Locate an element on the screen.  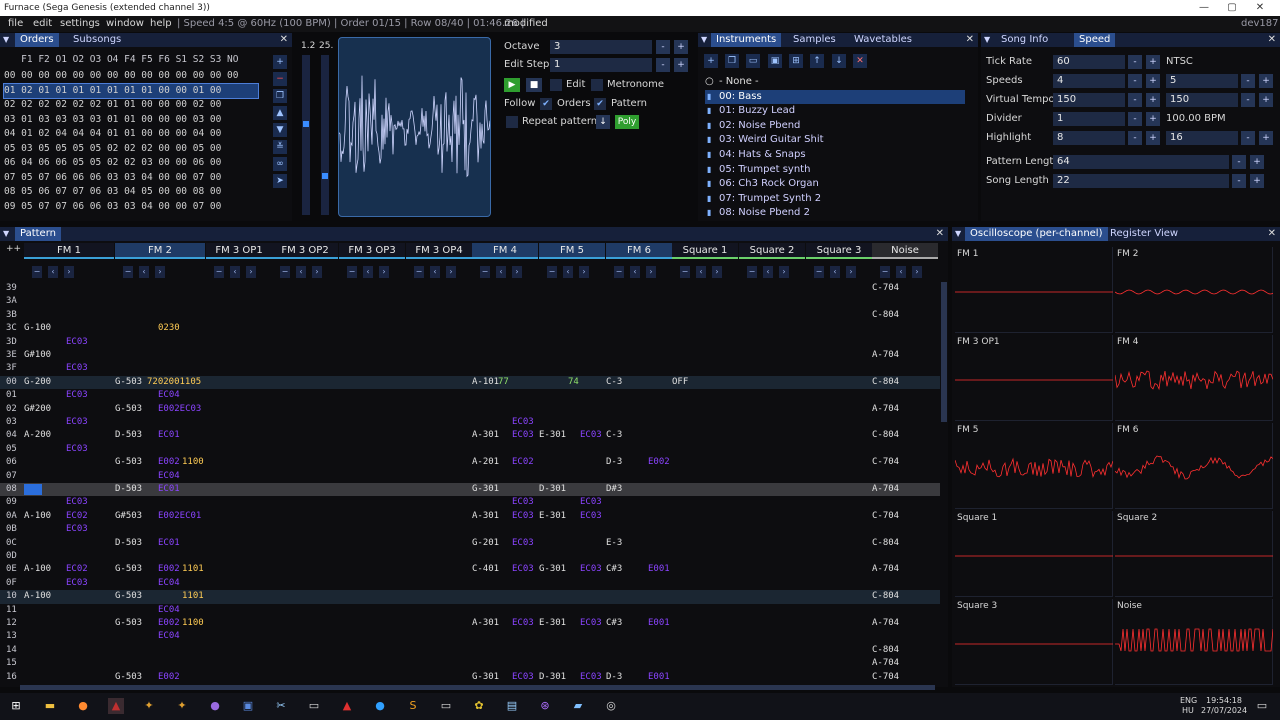
channel-header: FM 3 OP1 is located at coordinates (239, 251).